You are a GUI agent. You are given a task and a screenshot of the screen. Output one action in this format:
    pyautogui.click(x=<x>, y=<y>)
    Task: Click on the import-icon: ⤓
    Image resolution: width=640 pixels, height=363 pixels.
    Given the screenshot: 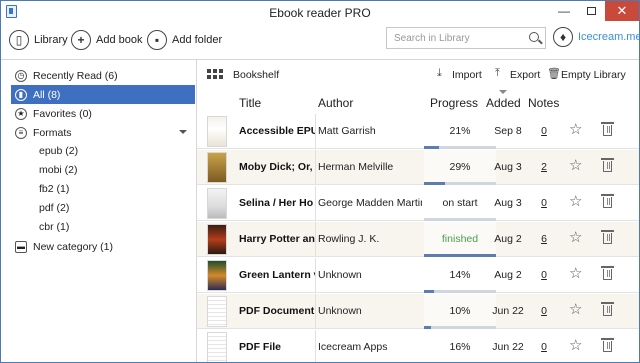 What is the action you would take?
    pyautogui.click(x=439, y=73)
    